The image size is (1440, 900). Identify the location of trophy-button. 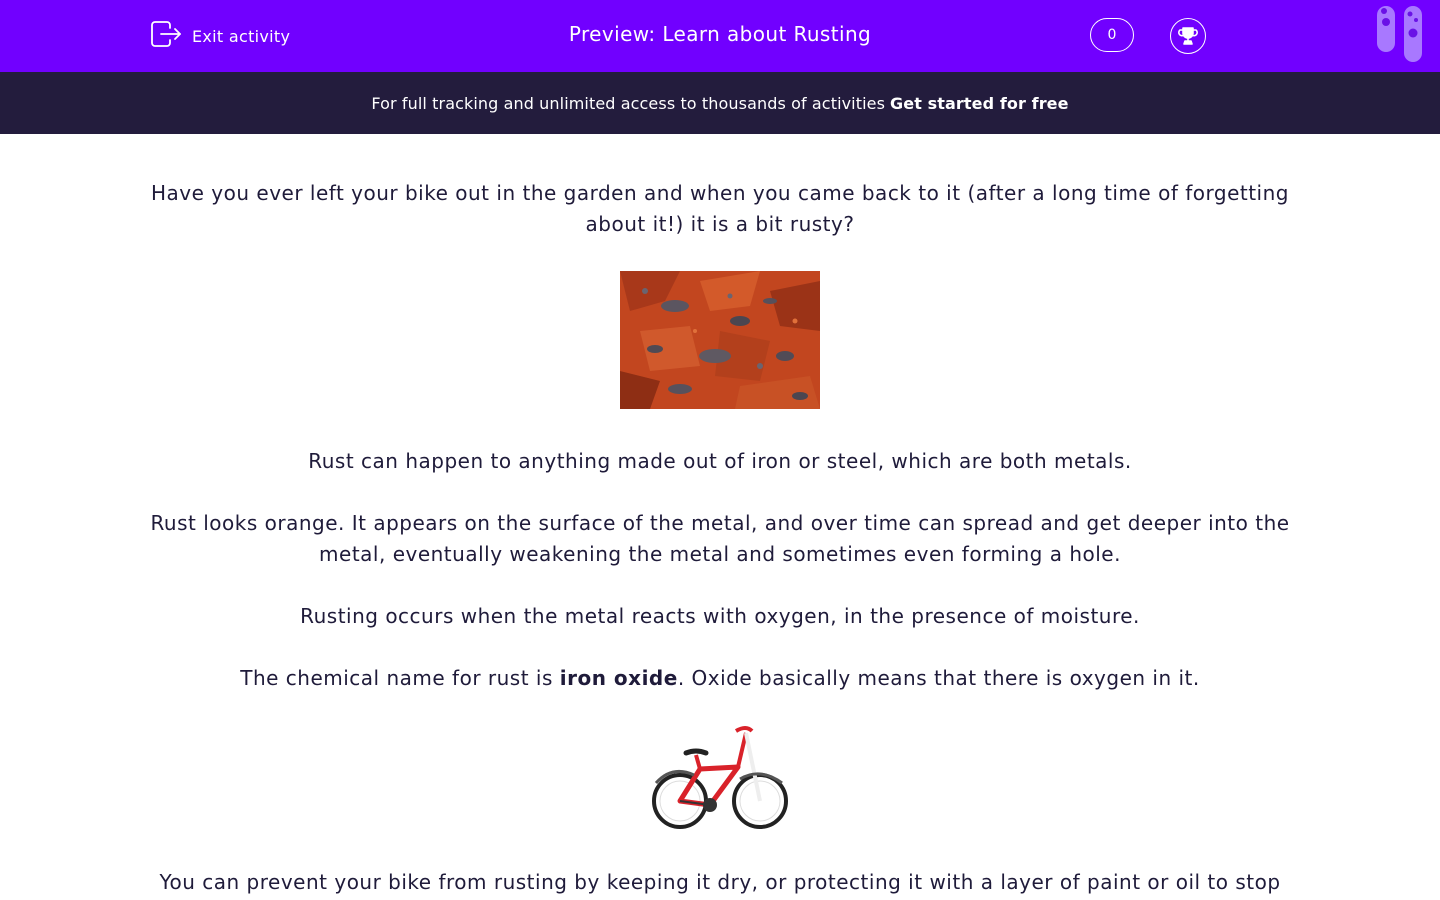
(1188, 36).